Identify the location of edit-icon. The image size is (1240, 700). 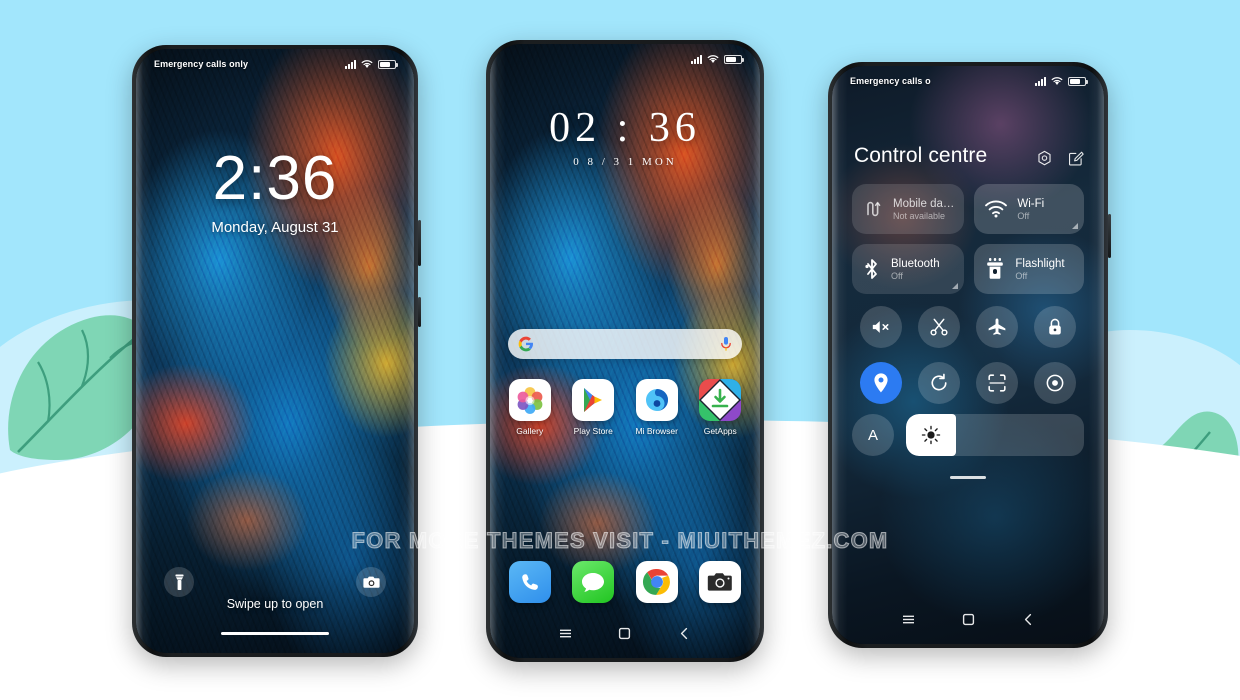
(1075, 158).